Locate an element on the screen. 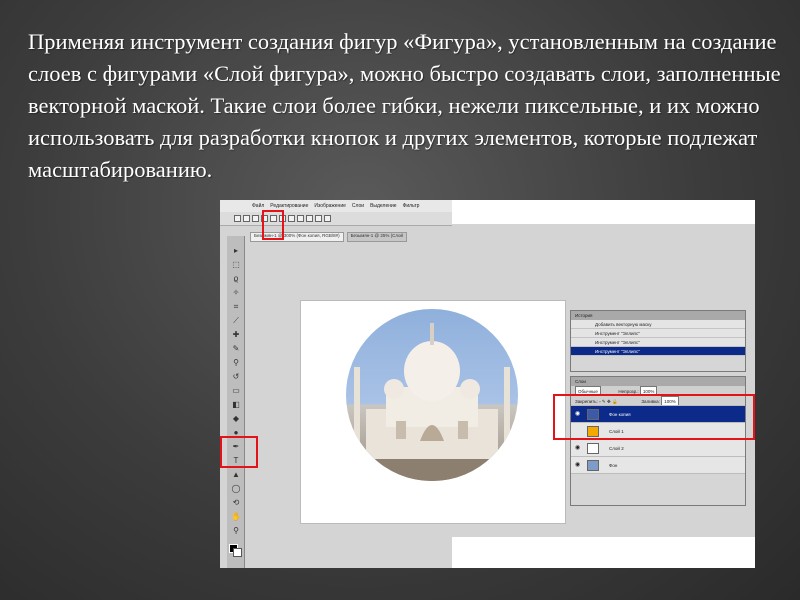 The height and width of the screenshot is (600, 800). rounded-rectangle-icon is located at coordinates (291, 218).